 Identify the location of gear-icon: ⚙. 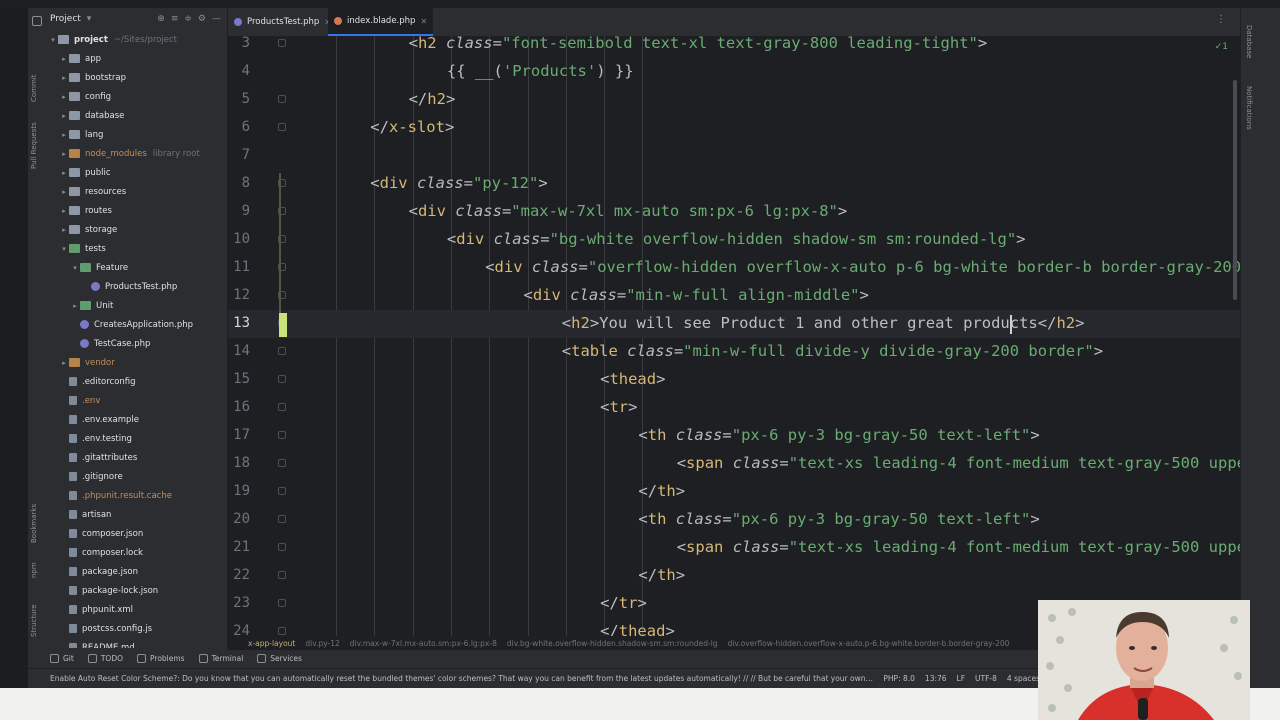
(202, 19).